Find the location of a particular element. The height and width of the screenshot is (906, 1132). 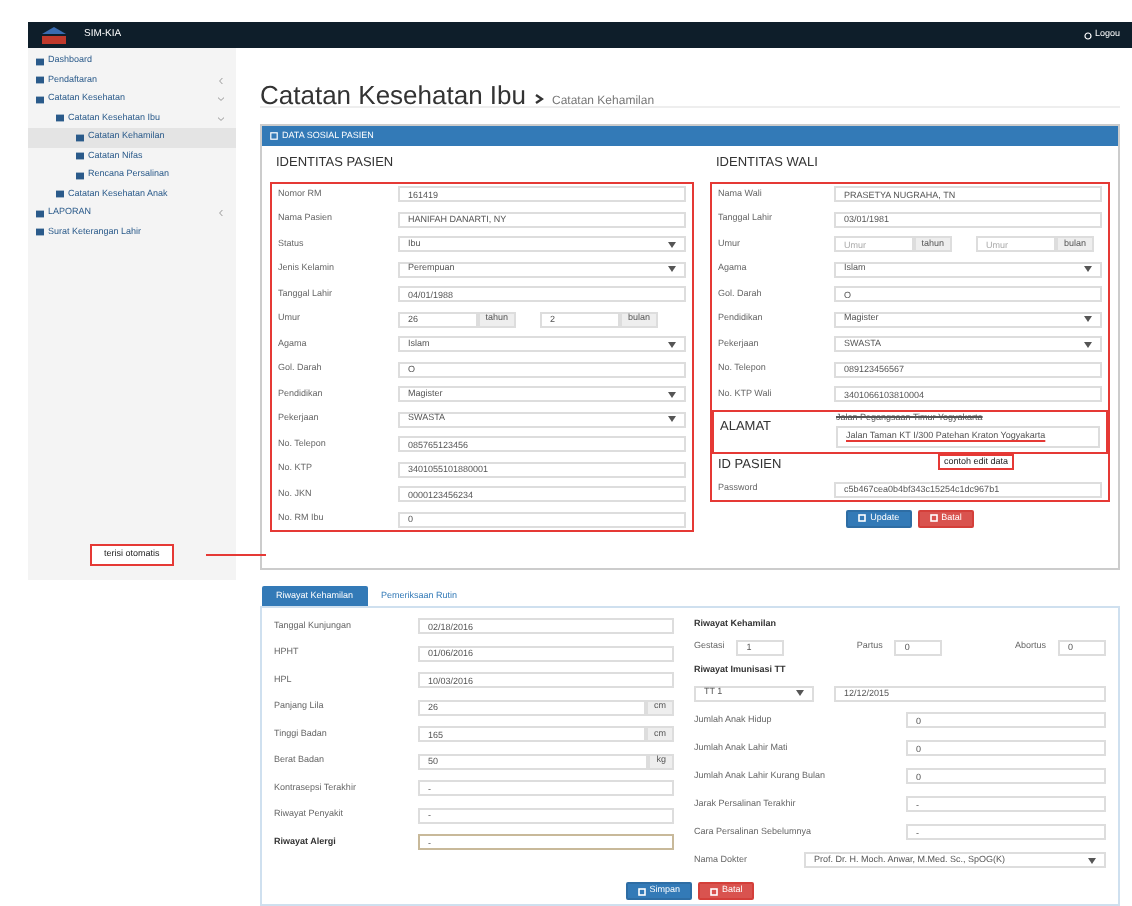

power-icon is located at coordinates (1088, 35).